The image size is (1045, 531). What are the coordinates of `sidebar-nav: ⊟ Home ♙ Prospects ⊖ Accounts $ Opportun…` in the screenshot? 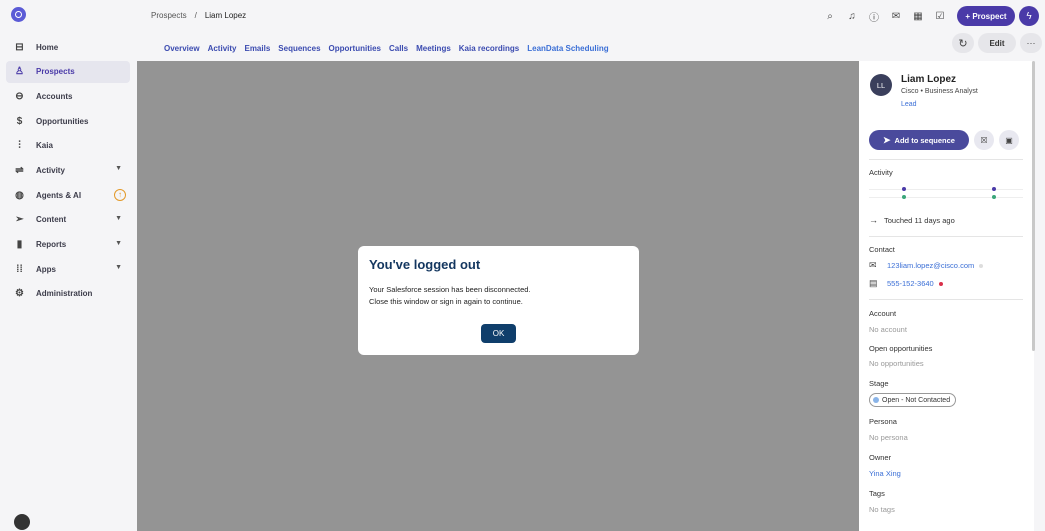 It's located at (68, 172).